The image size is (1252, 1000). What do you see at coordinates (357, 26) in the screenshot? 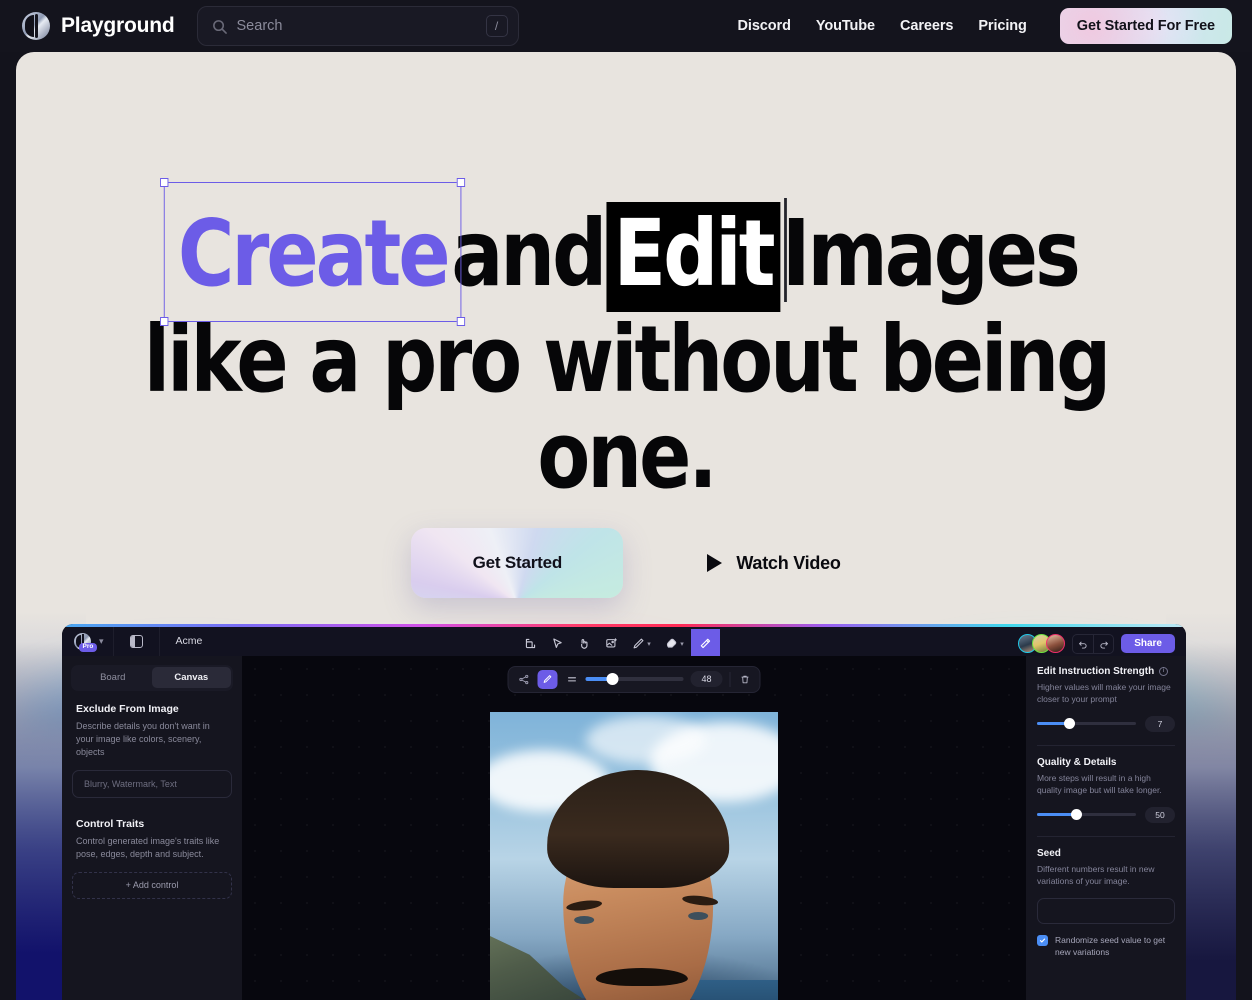
I see `search-input: Search /` at bounding box center [357, 26].